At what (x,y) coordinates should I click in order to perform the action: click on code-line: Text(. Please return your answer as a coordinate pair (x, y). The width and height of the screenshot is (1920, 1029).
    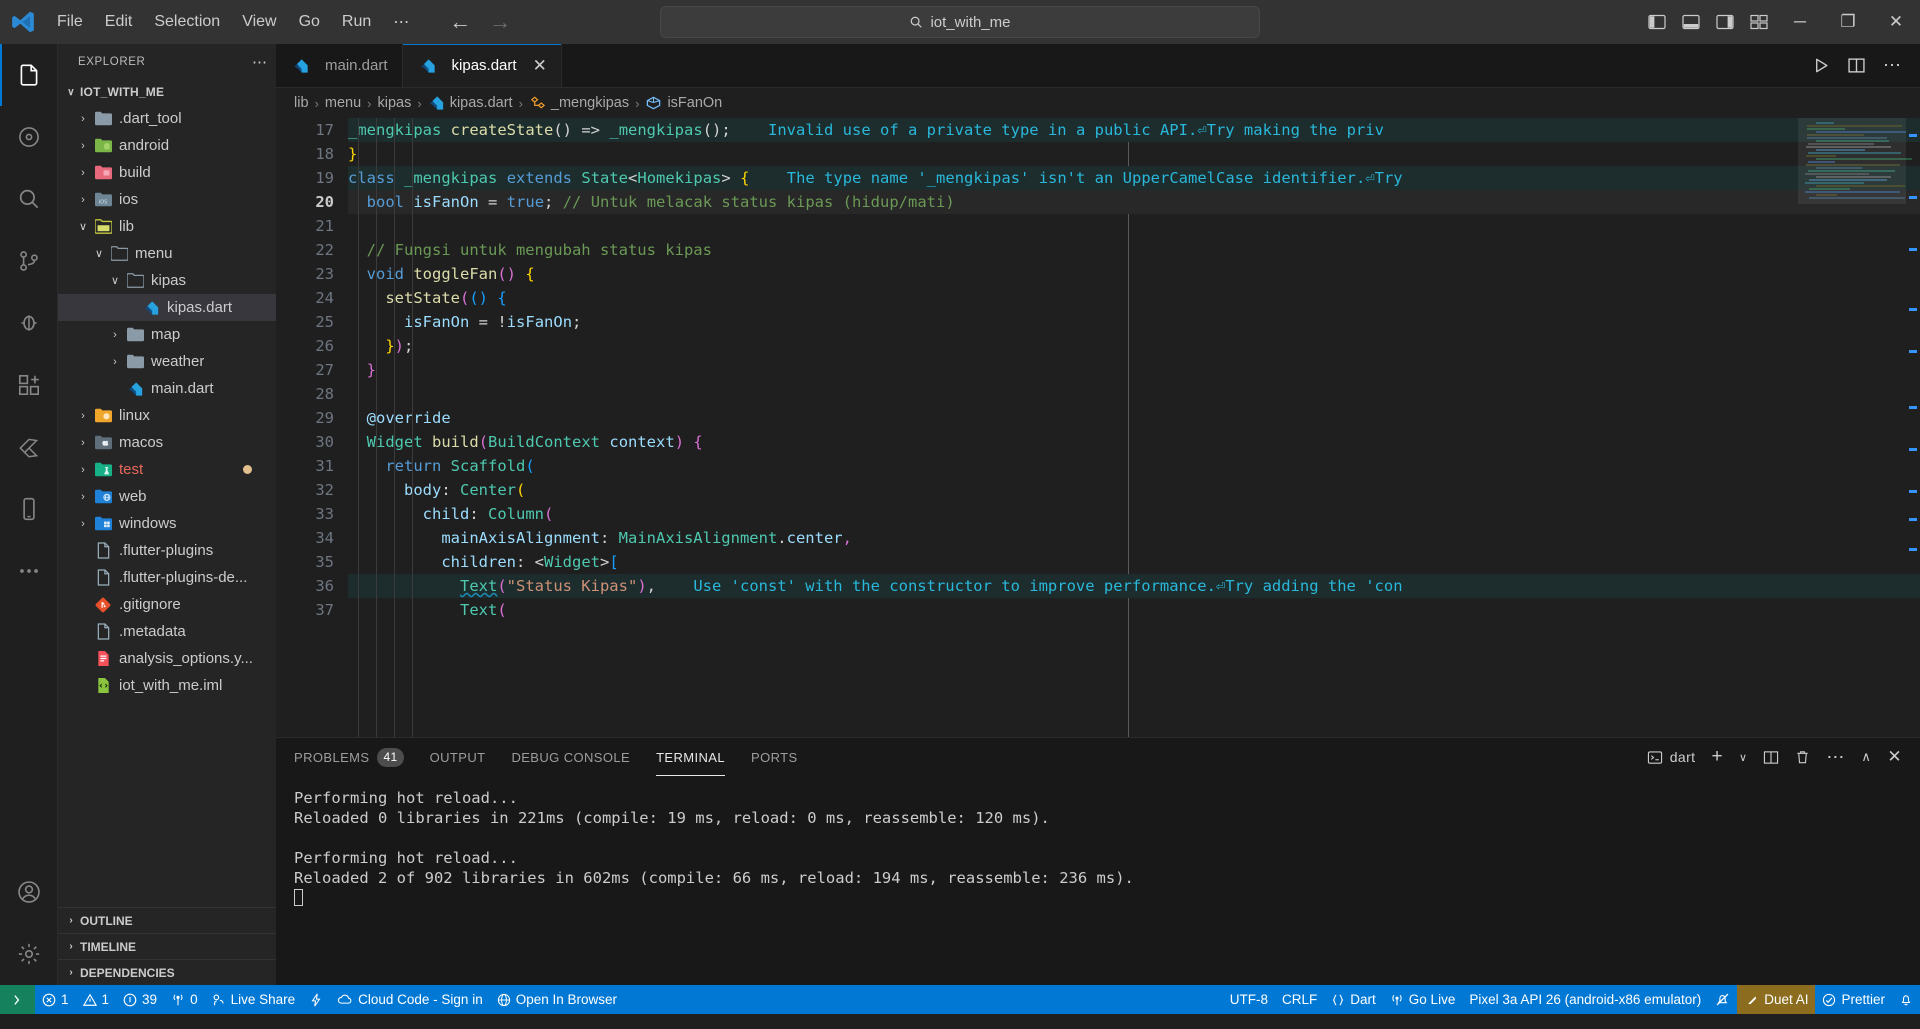
    Looking at the image, I should click on (1134, 610).